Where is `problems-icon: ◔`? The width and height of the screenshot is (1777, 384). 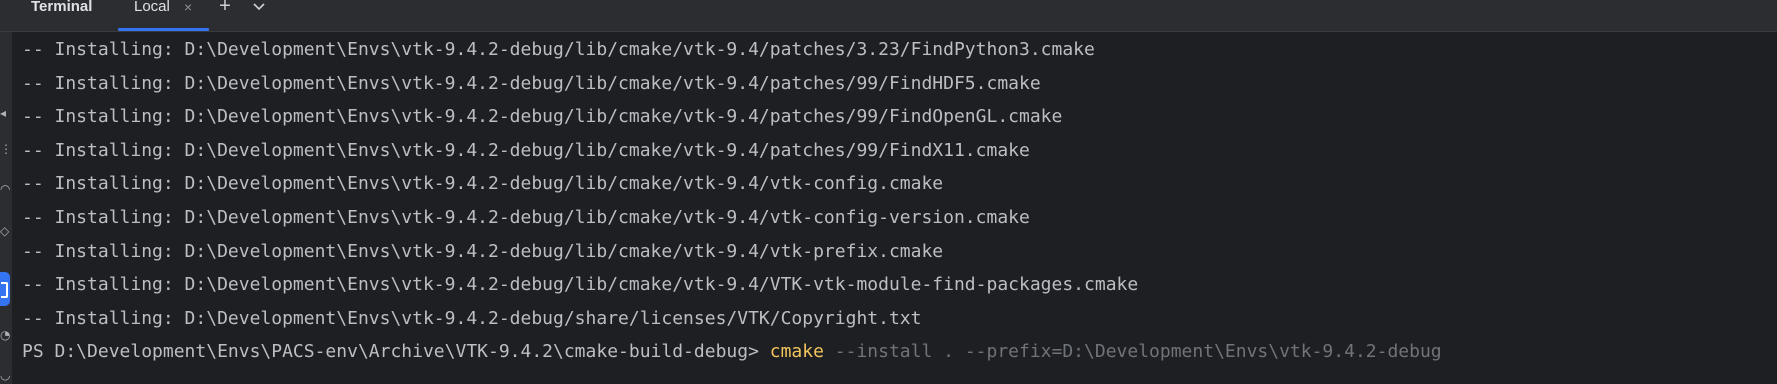
problems-icon: ◔ is located at coordinates (5, 335).